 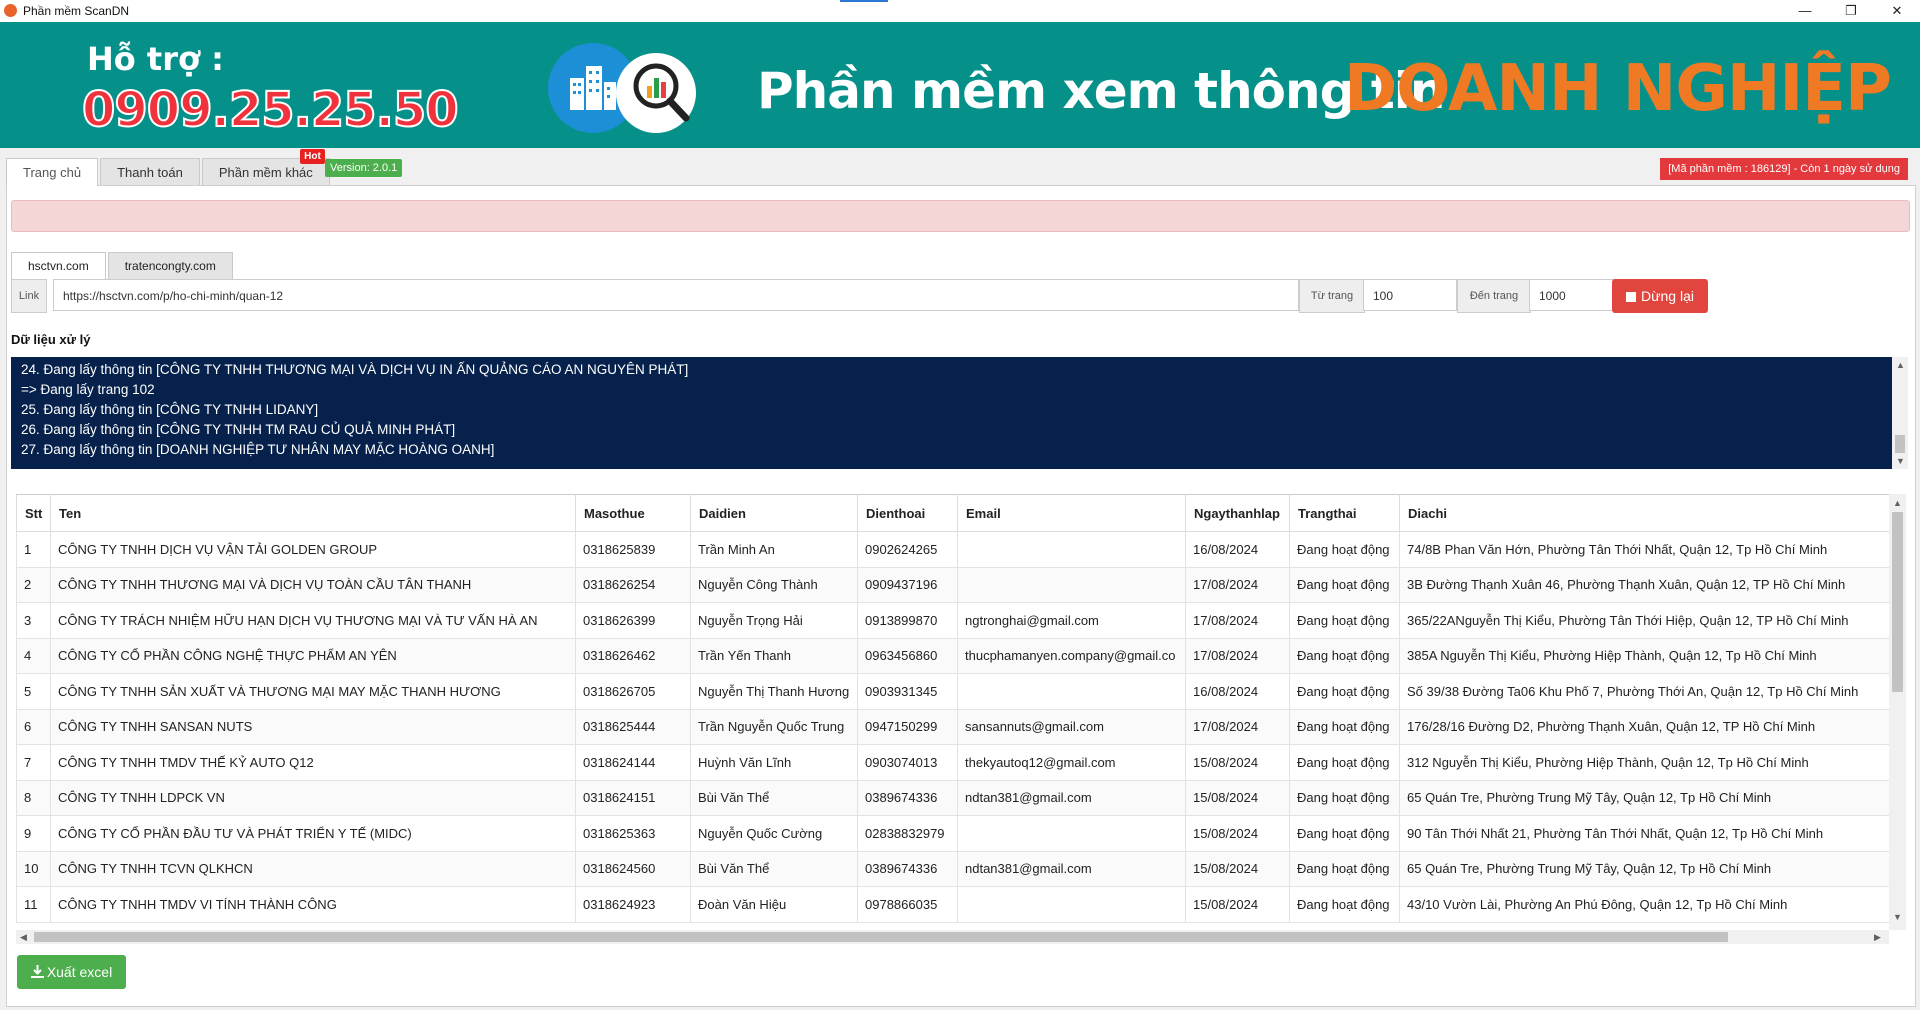 What do you see at coordinates (1237, 726) in the screenshot?
I see `table-cell-ngaythanhlap: 17/08/2024` at bounding box center [1237, 726].